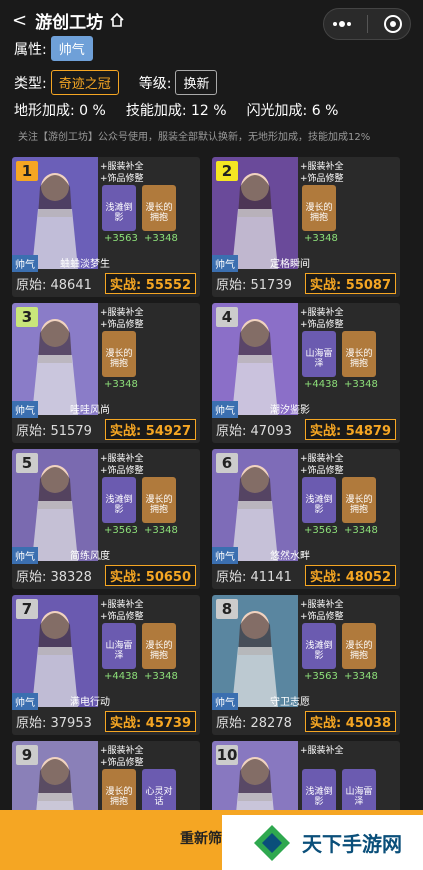  I want to click on level-chip: 换新, so click(196, 82).